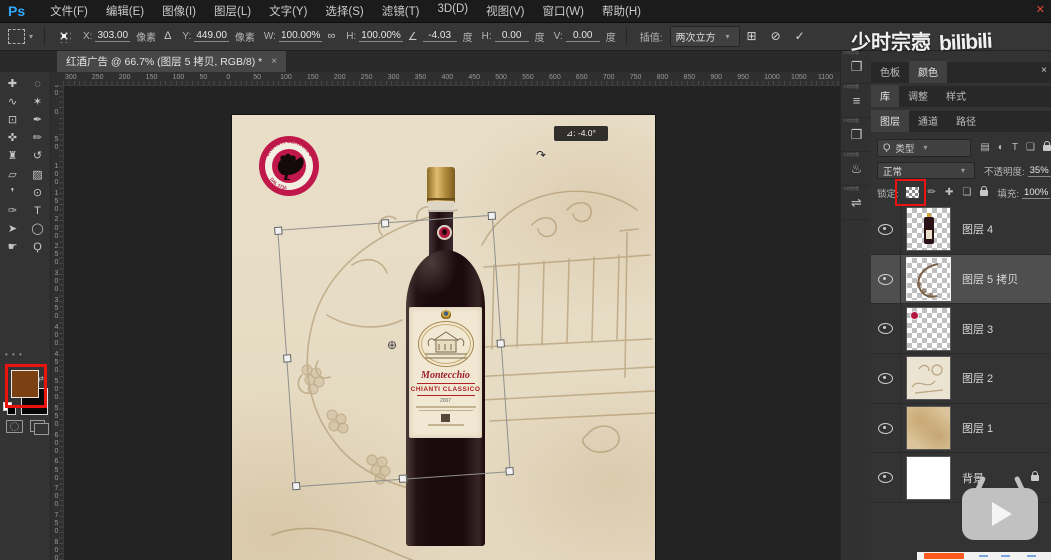  Describe the element at coordinates (37, 139) in the screenshot. I see `brush-tool-icon: ✏` at that location.